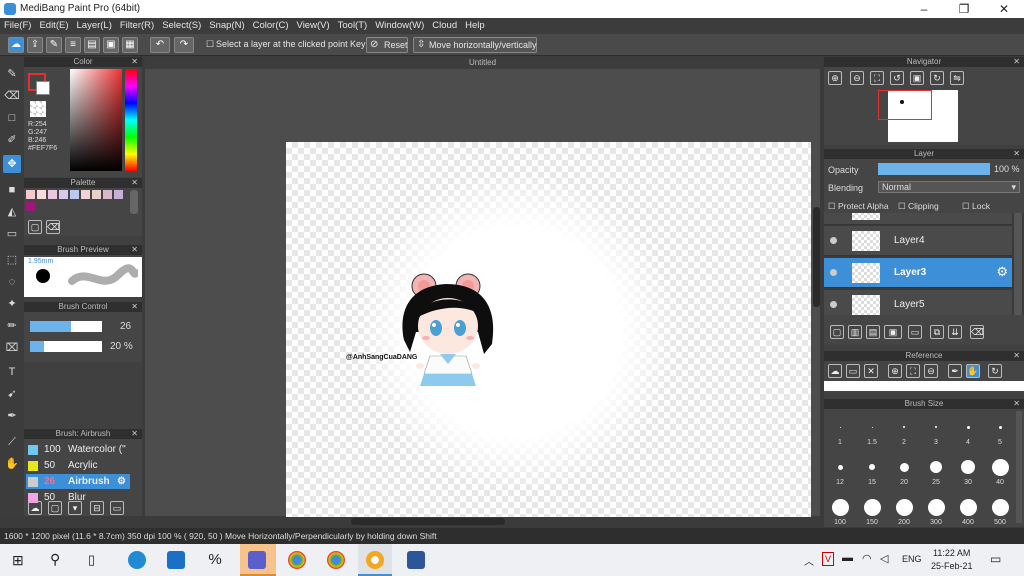 The height and width of the screenshot is (576, 1024). What do you see at coordinates (934, 169) in the screenshot?
I see `layer-opacity-slider` at bounding box center [934, 169].